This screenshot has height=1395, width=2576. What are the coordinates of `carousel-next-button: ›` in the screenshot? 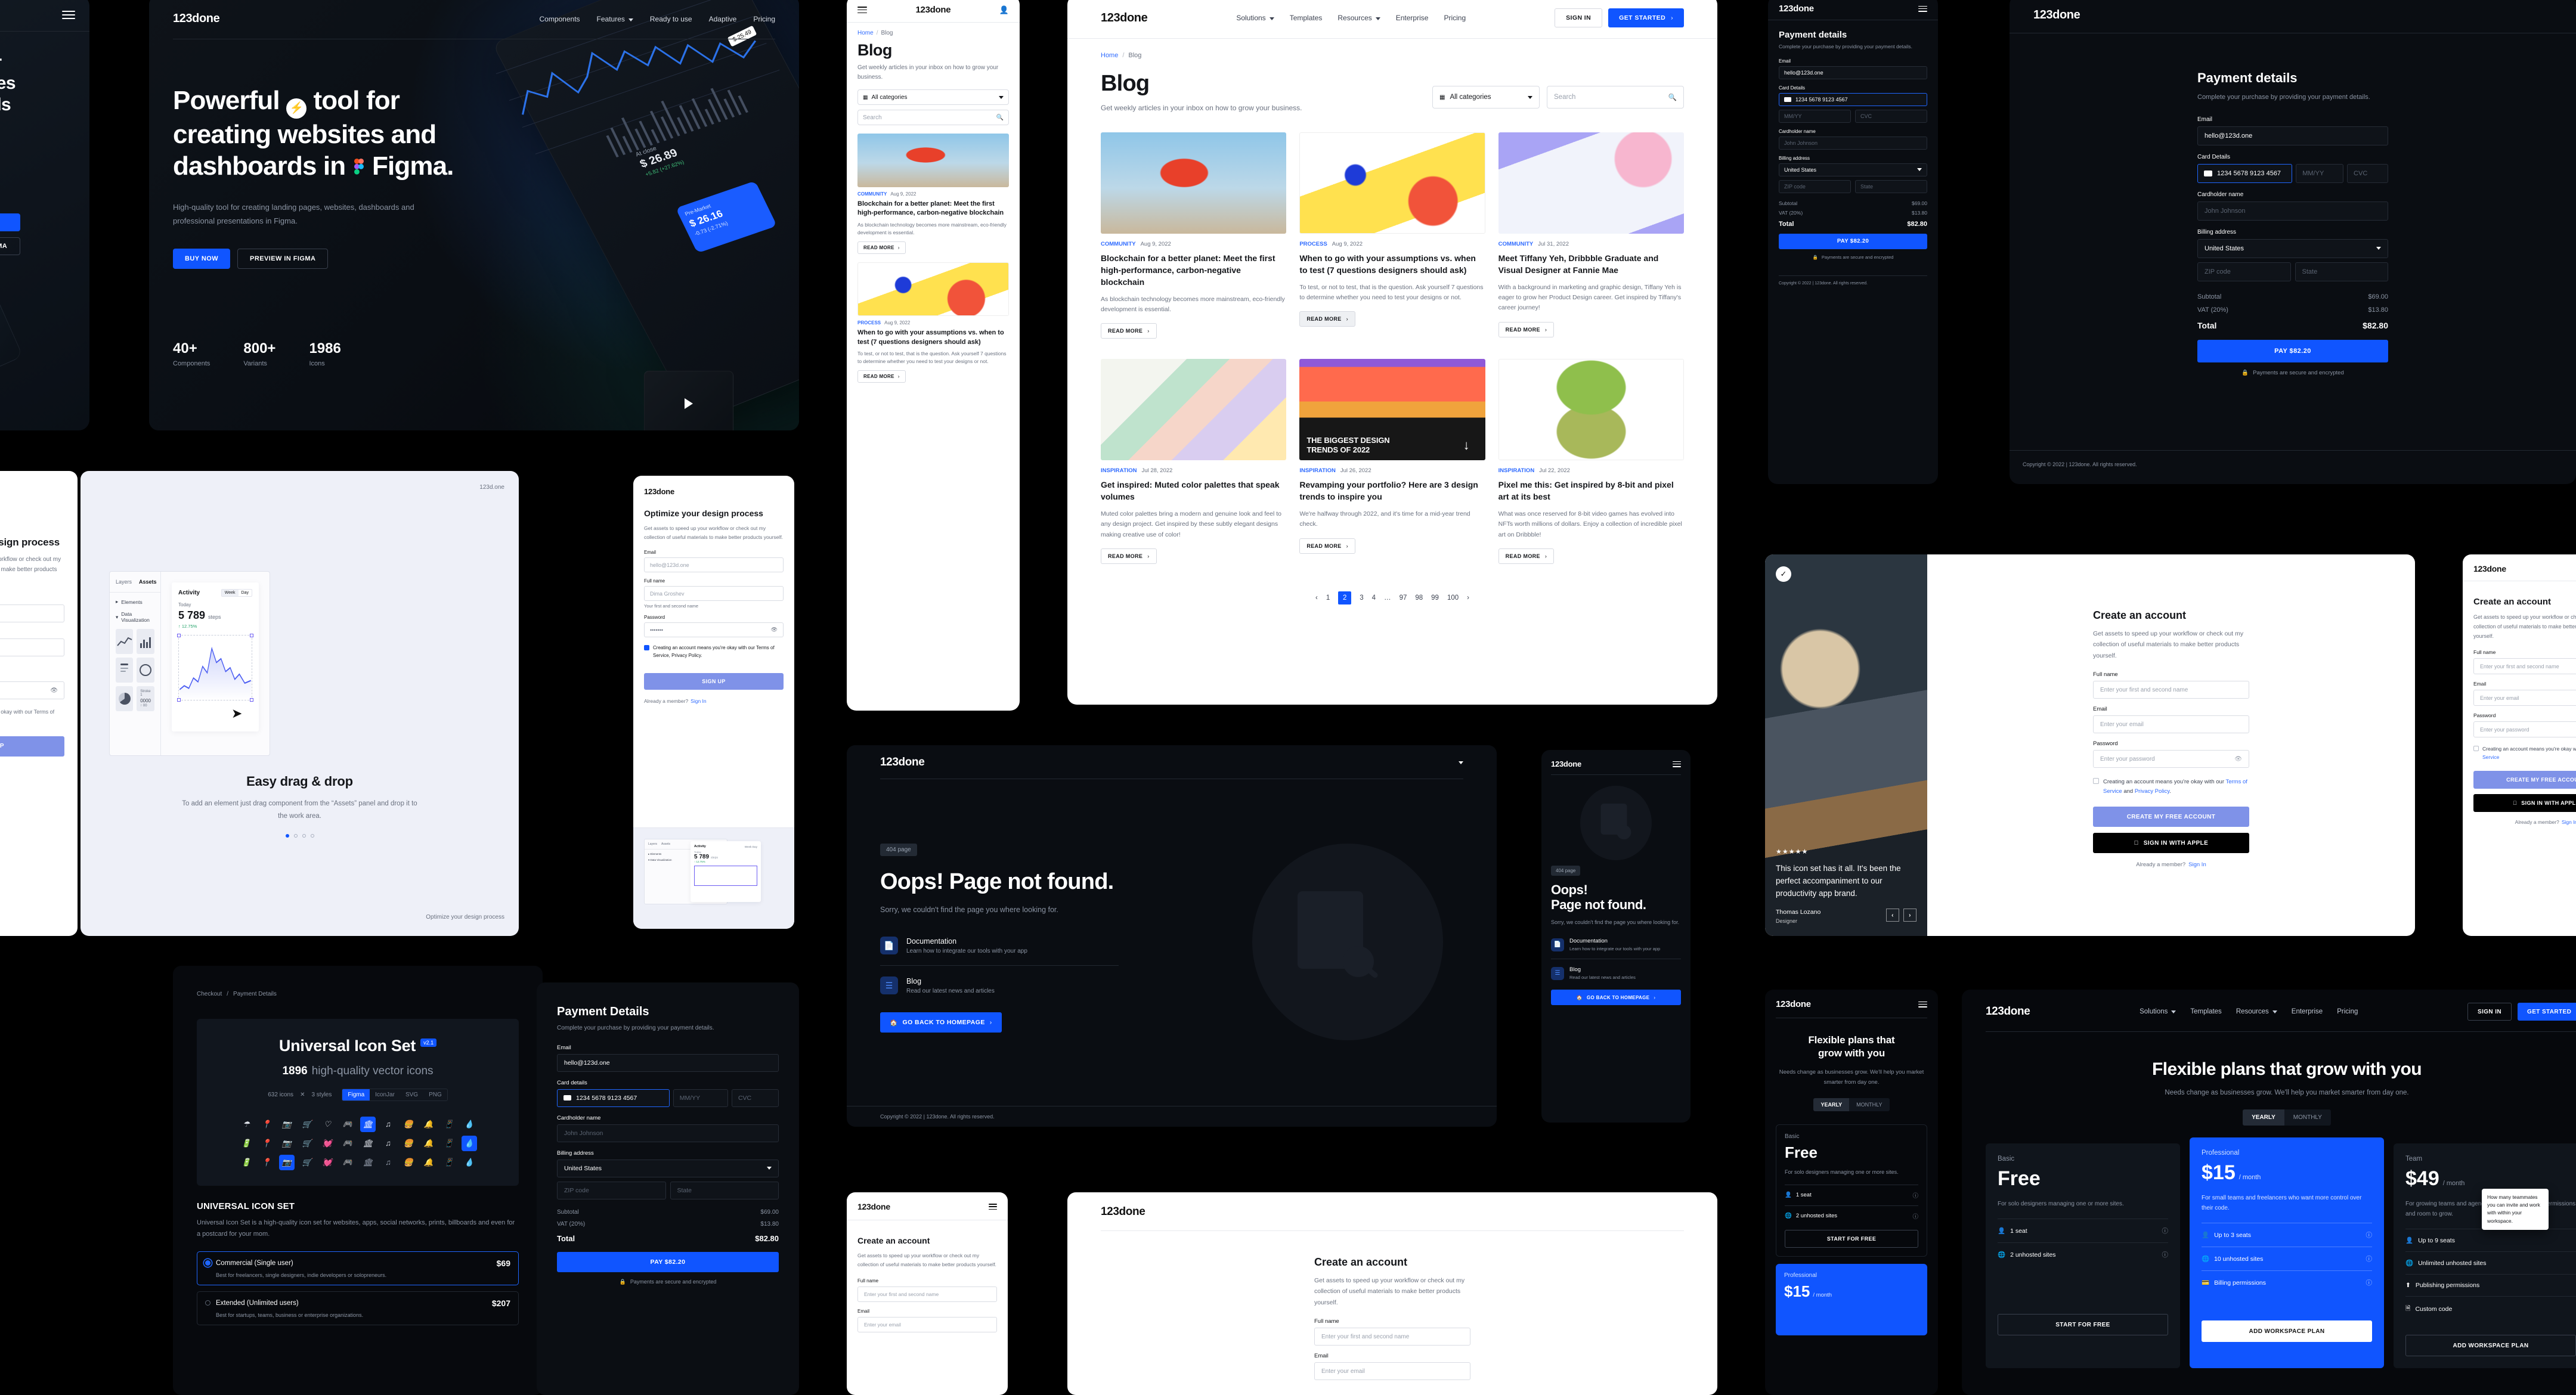 It's located at (1910, 915).